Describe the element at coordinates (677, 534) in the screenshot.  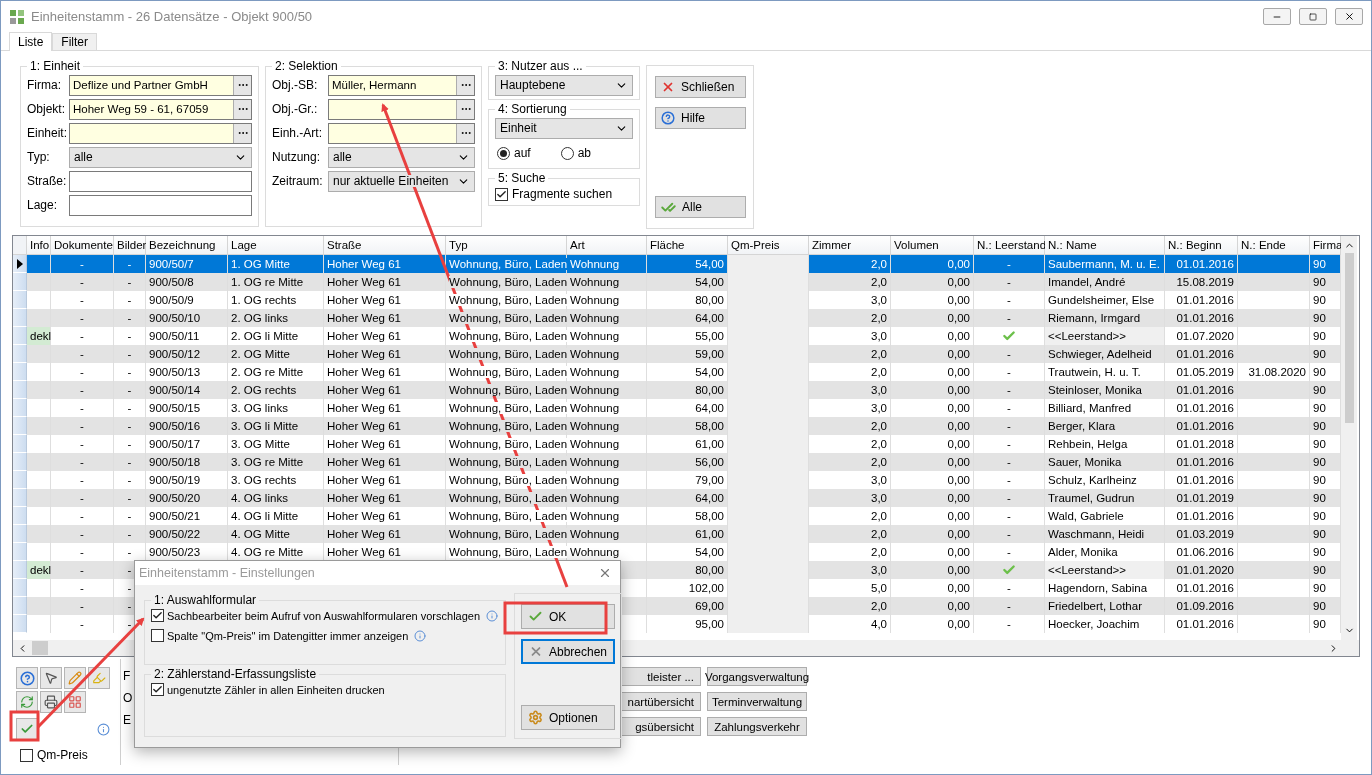
I see `table-row: - - 900/50/22 4. OG Mitte Hoher Weg 61 Wohnung, Büro, Laden Wohnung 61,00 2,0 0,00 - Waschmann, Heidi 01.03.2019 90` at that location.